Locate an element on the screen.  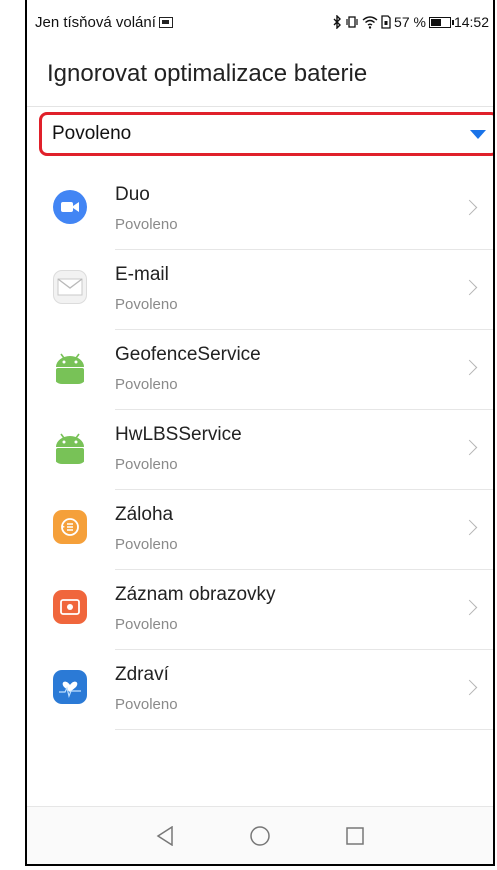
list-item-hwlbsservice: HwLBSService Povoleno is located at coordinates (260, 450).